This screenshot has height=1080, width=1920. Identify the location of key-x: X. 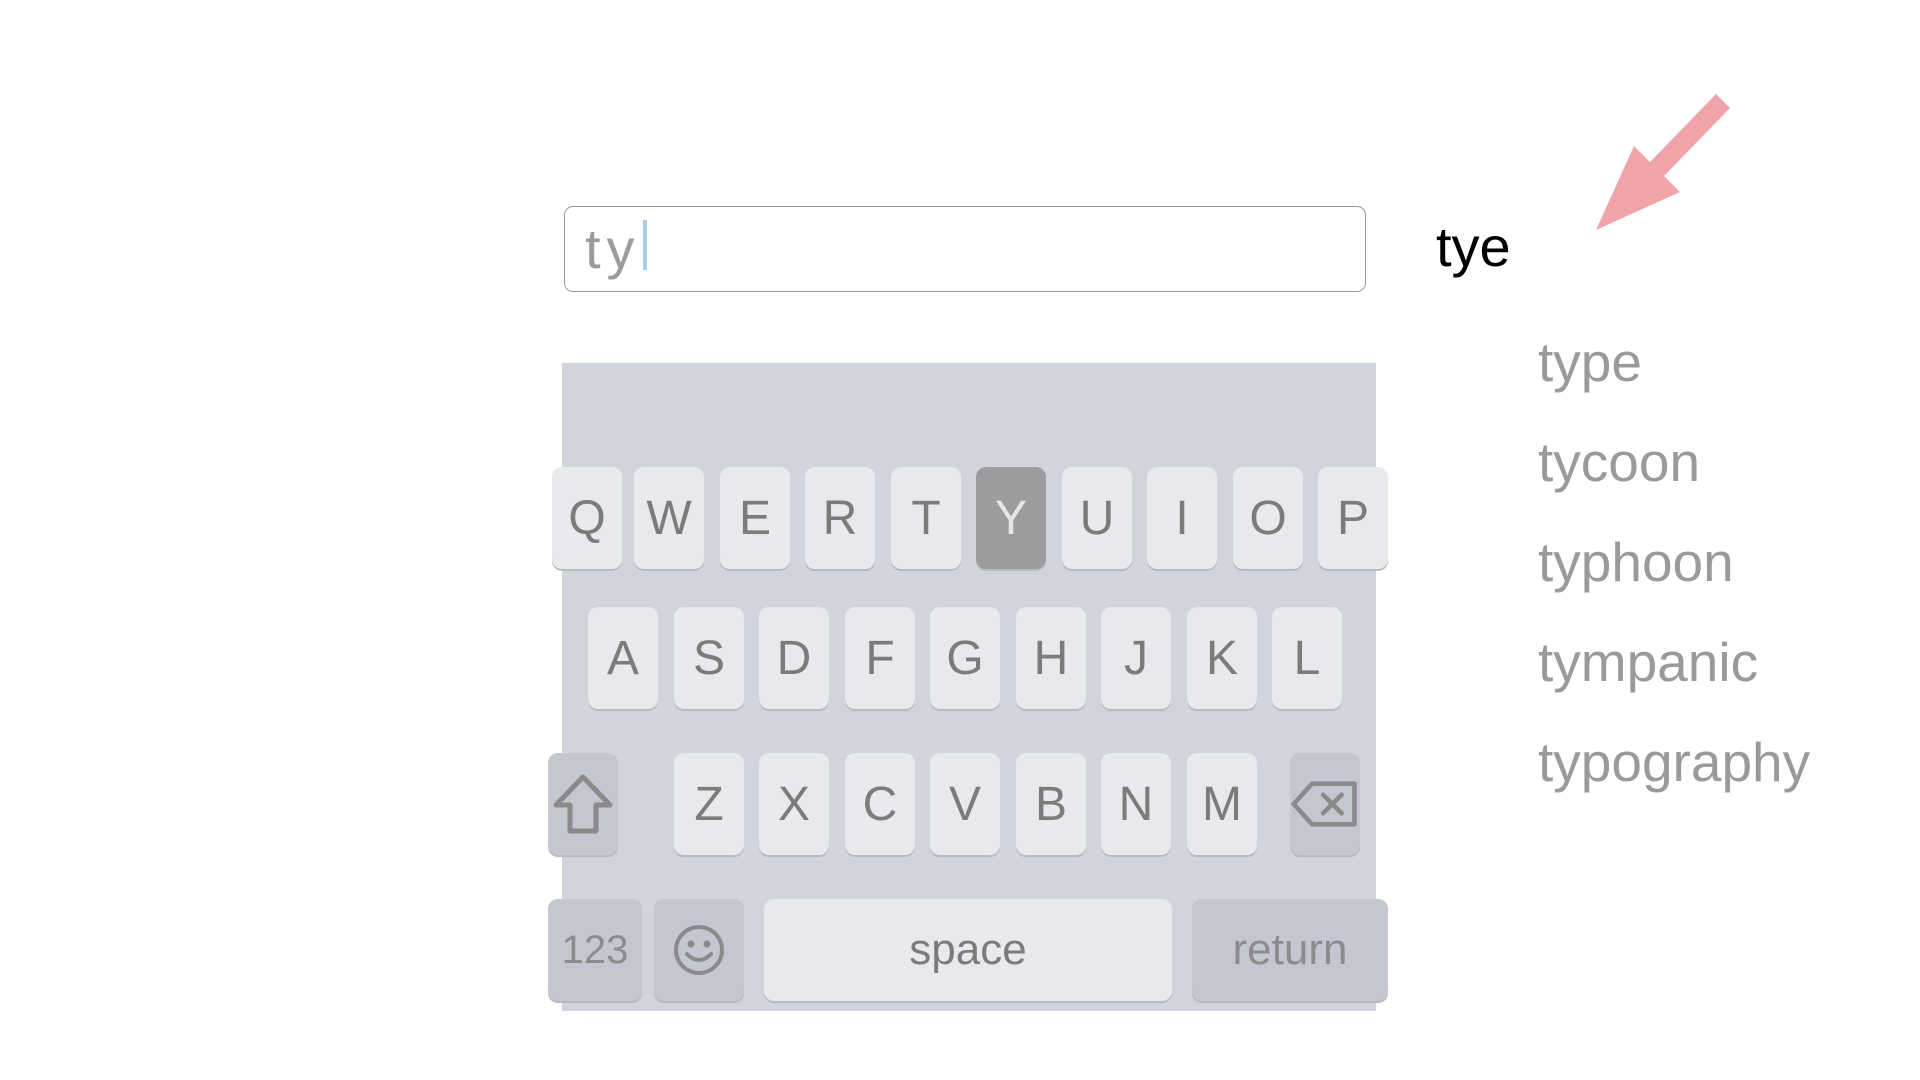
(794, 804).